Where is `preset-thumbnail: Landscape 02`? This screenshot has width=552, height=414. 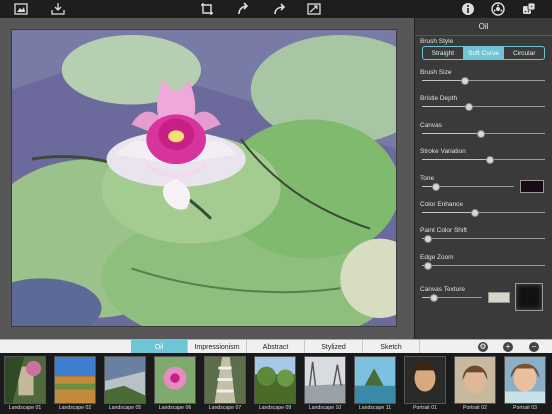
preset-thumbnail: Landscape 02 is located at coordinates (75, 383).